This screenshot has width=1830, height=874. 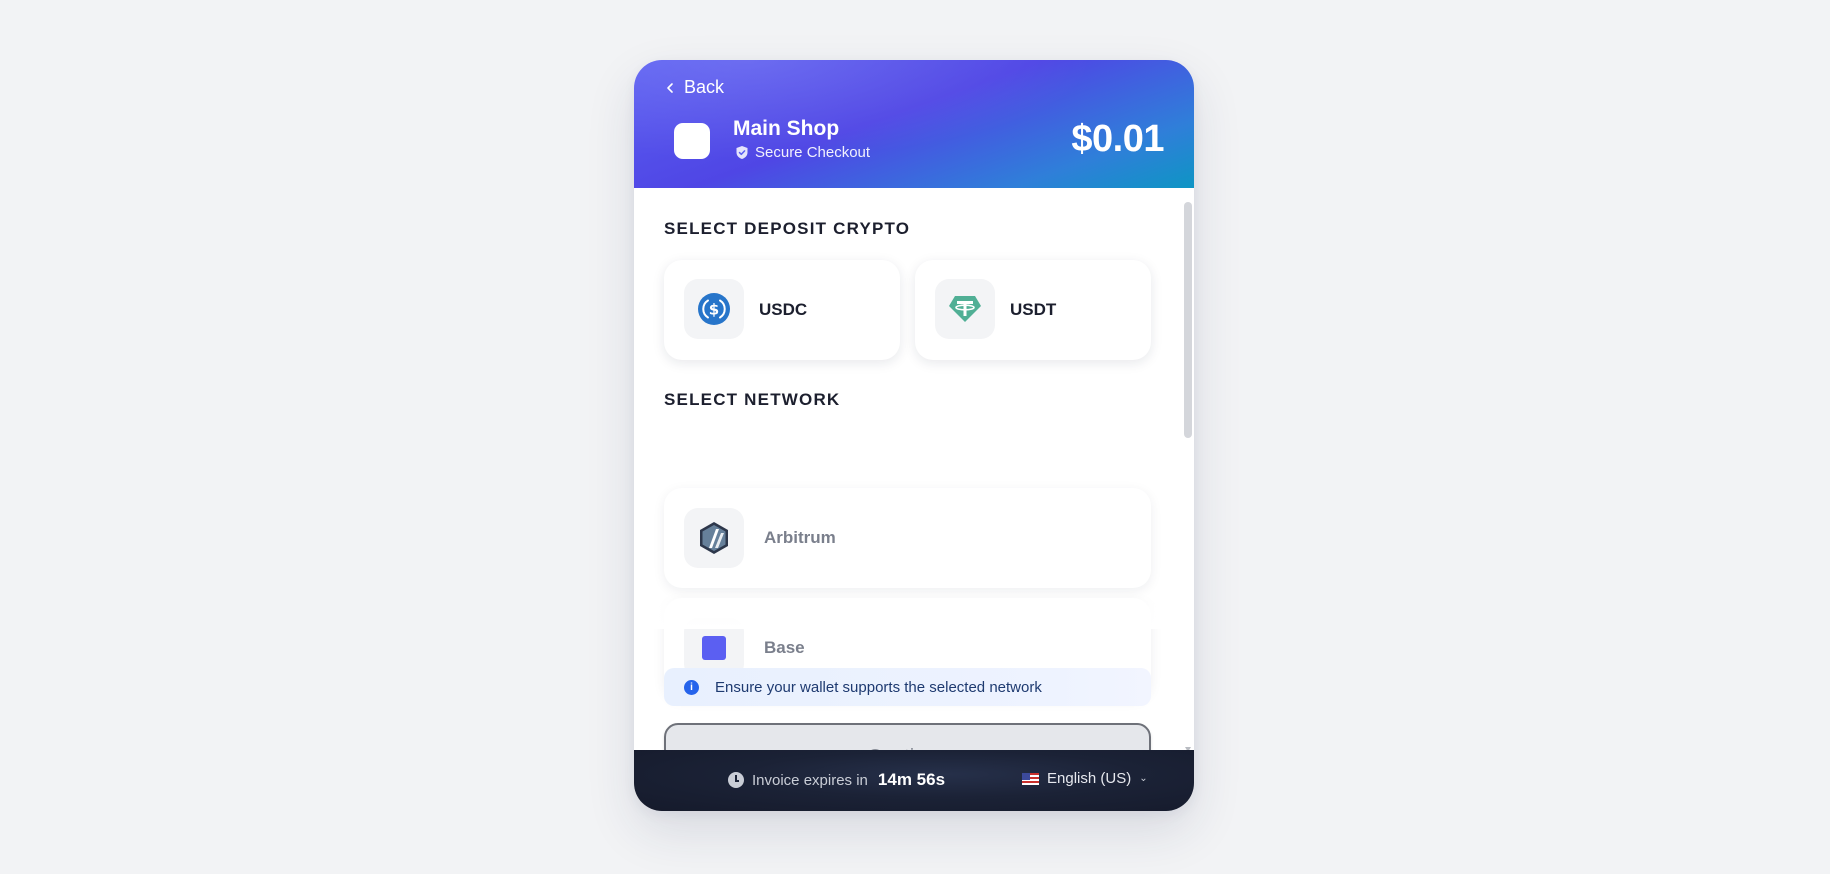 I want to click on crypto-option-usdt: USDT, so click(x=1033, y=310).